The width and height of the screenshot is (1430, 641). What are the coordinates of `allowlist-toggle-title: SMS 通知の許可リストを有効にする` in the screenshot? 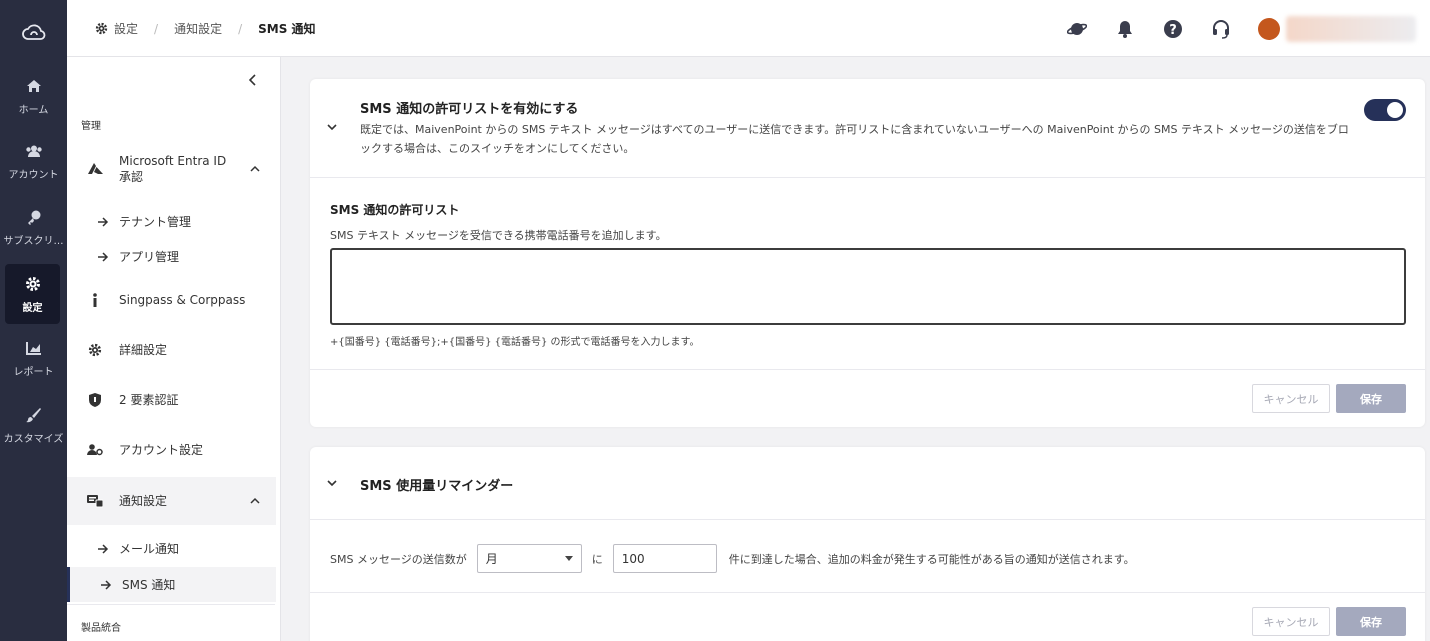 It's located at (469, 109).